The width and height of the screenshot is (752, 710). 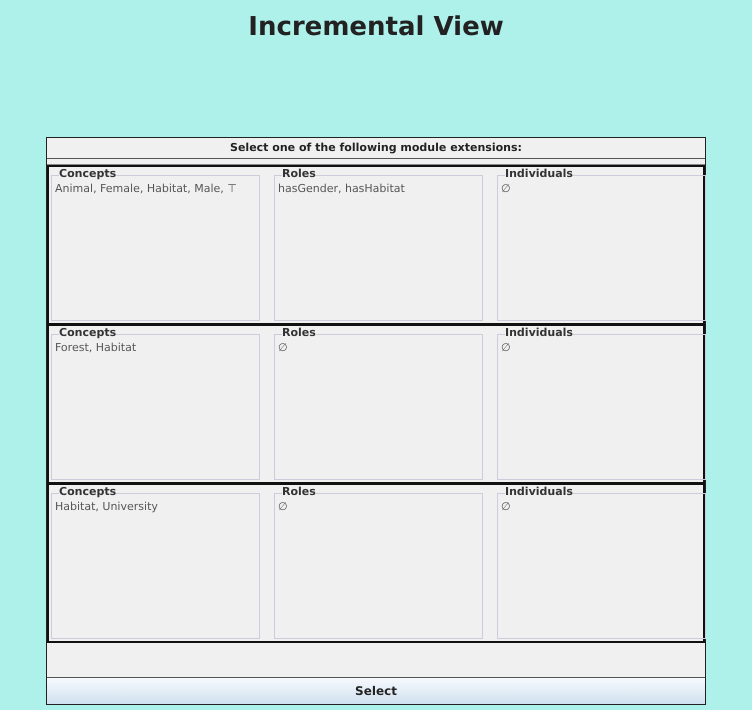 I want to click on group-text: Habitat, University, so click(x=107, y=506).